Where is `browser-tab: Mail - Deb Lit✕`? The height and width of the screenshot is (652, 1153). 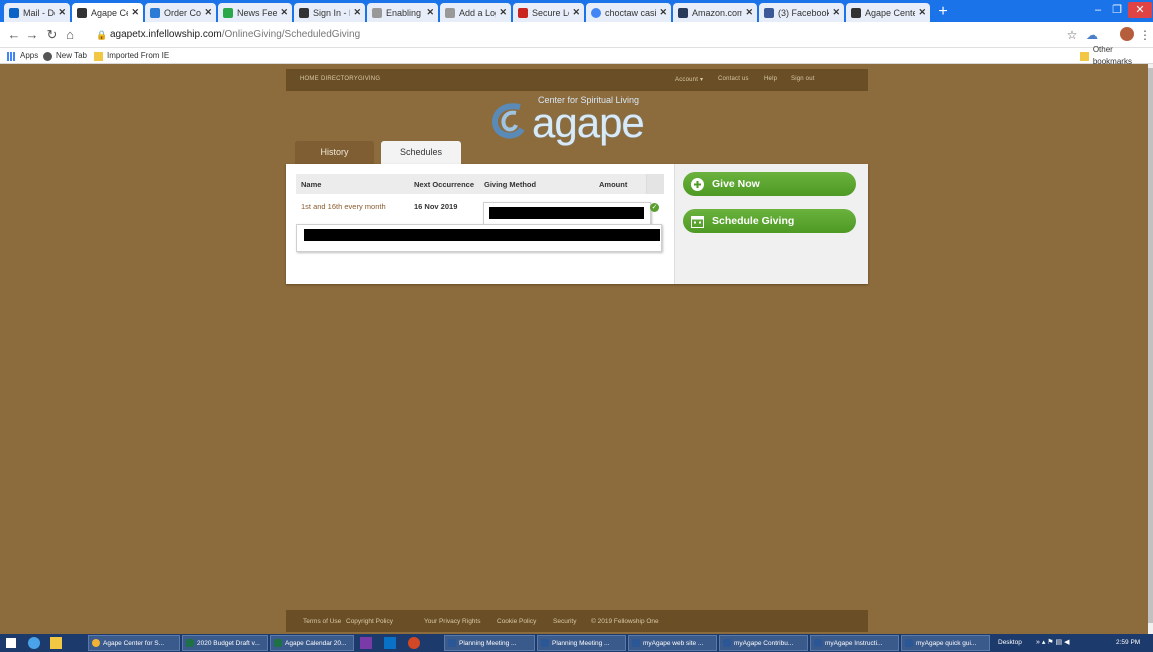 browser-tab: Mail - Deb Lit✕ is located at coordinates (37, 12).